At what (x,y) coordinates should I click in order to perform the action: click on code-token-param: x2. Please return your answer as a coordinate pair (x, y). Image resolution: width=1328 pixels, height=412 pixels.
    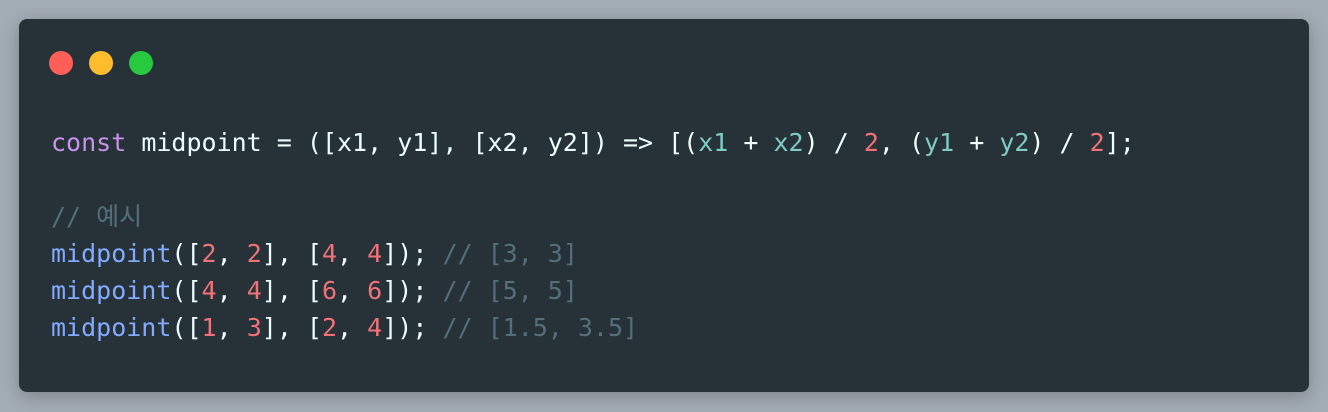
    Looking at the image, I should click on (788, 142).